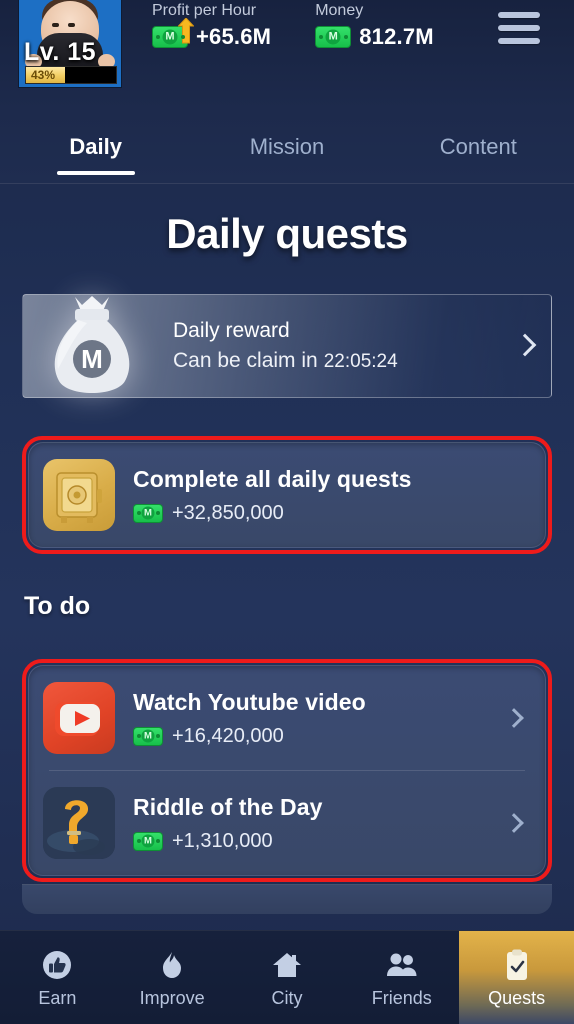  What do you see at coordinates (172, 998) in the screenshot?
I see `nav-label-improve: Improve` at bounding box center [172, 998].